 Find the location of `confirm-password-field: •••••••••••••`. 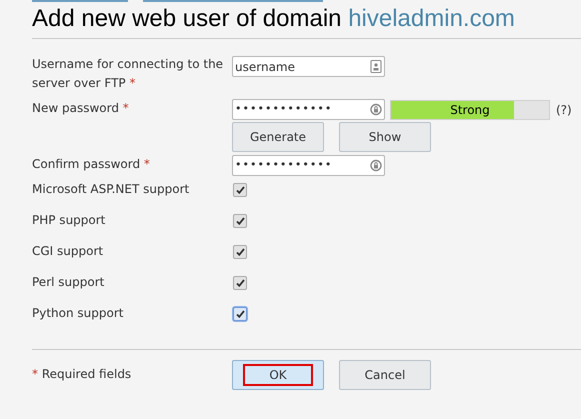

confirm-password-field: ••••••••••••• is located at coordinates (308, 165).